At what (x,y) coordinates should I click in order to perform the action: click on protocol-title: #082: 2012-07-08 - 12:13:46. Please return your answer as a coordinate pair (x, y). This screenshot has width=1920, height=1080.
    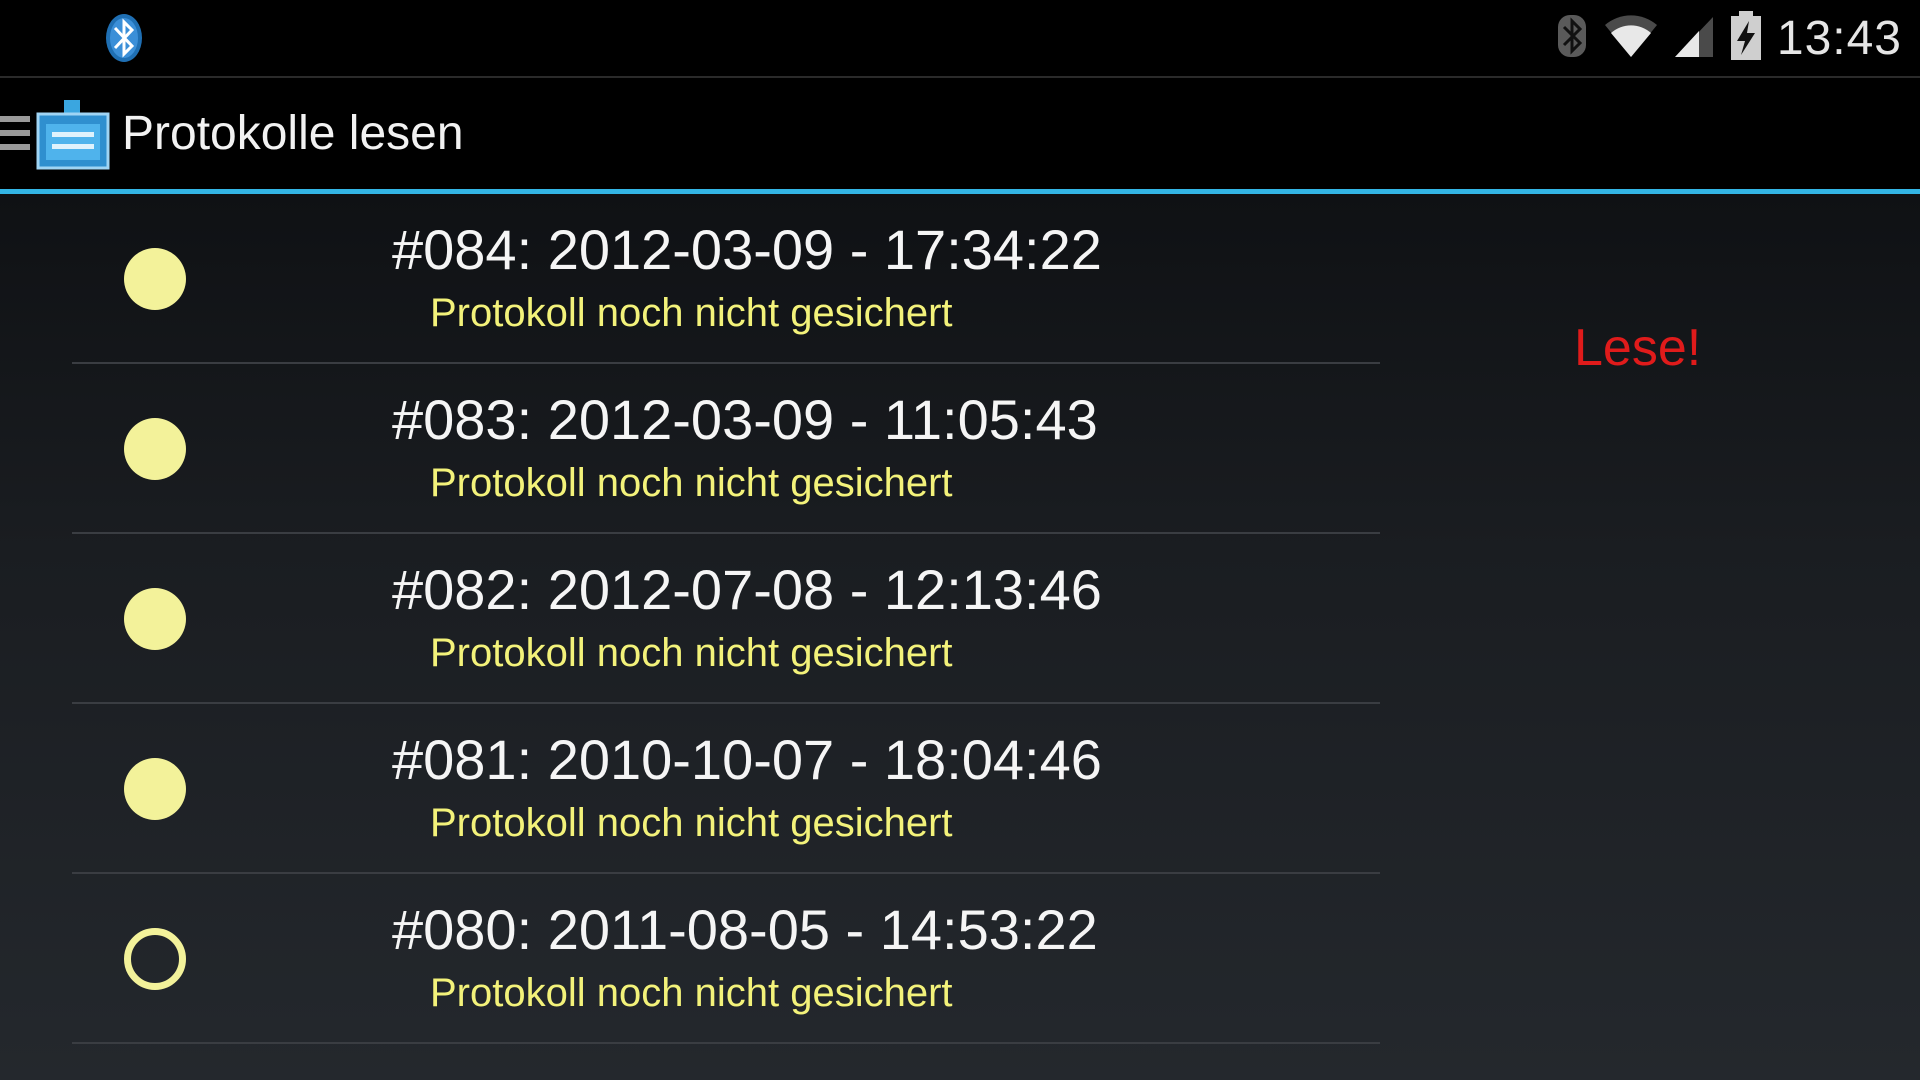
    Looking at the image, I should click on (747, 589).